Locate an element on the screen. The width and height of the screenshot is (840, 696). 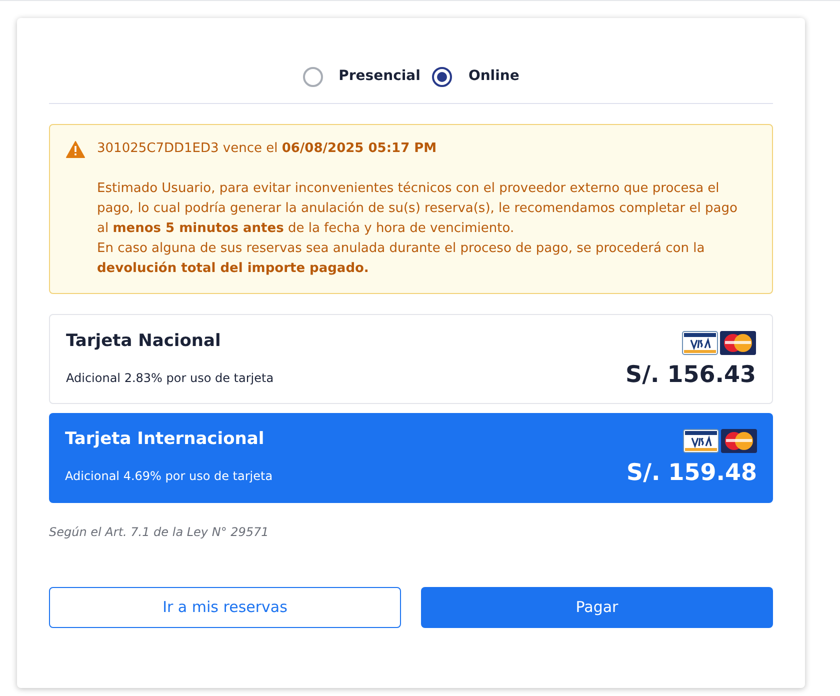
option-amount: S/. 159.48 is located at coordinates (691, 473).